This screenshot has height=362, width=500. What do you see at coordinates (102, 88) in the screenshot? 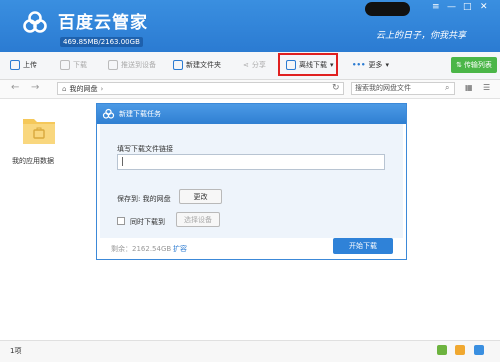
I see `chevron-right-icon: ›` at bounding box center [102, 88].